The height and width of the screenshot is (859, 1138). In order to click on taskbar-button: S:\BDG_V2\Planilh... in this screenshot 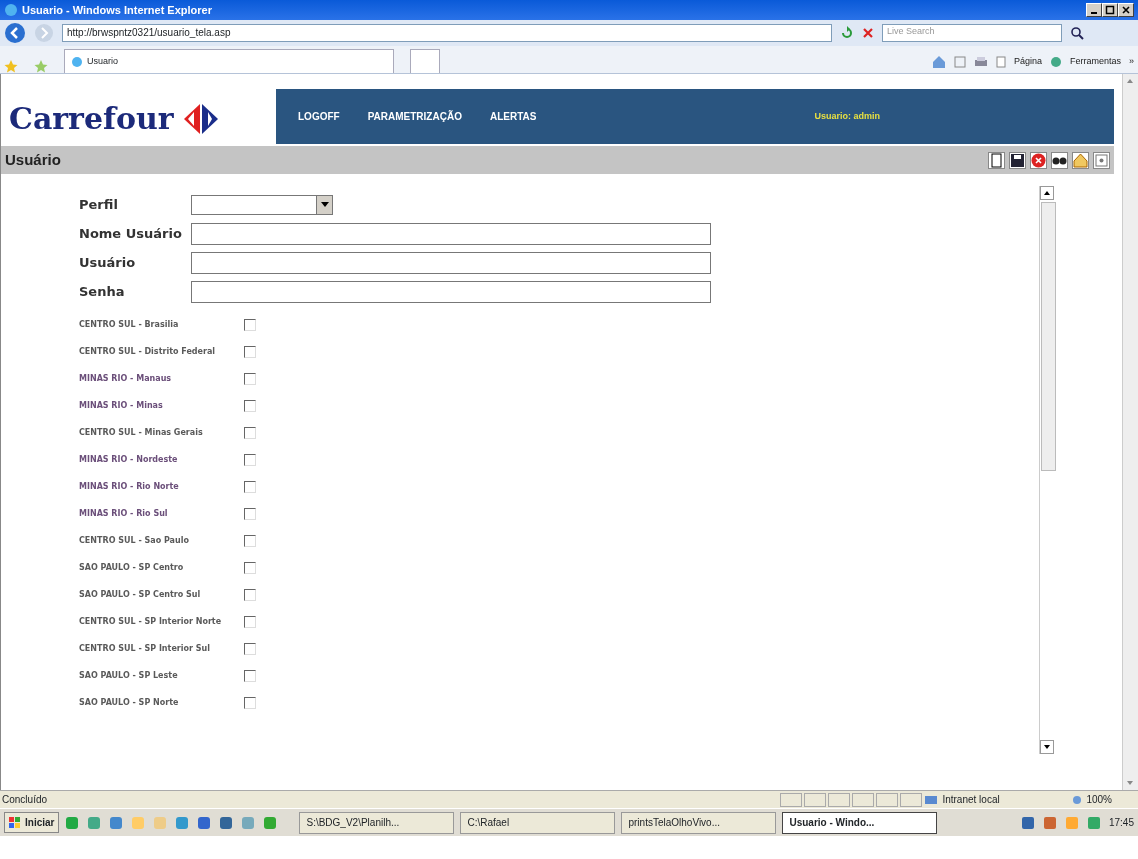, I will do `click(377, 822)`.